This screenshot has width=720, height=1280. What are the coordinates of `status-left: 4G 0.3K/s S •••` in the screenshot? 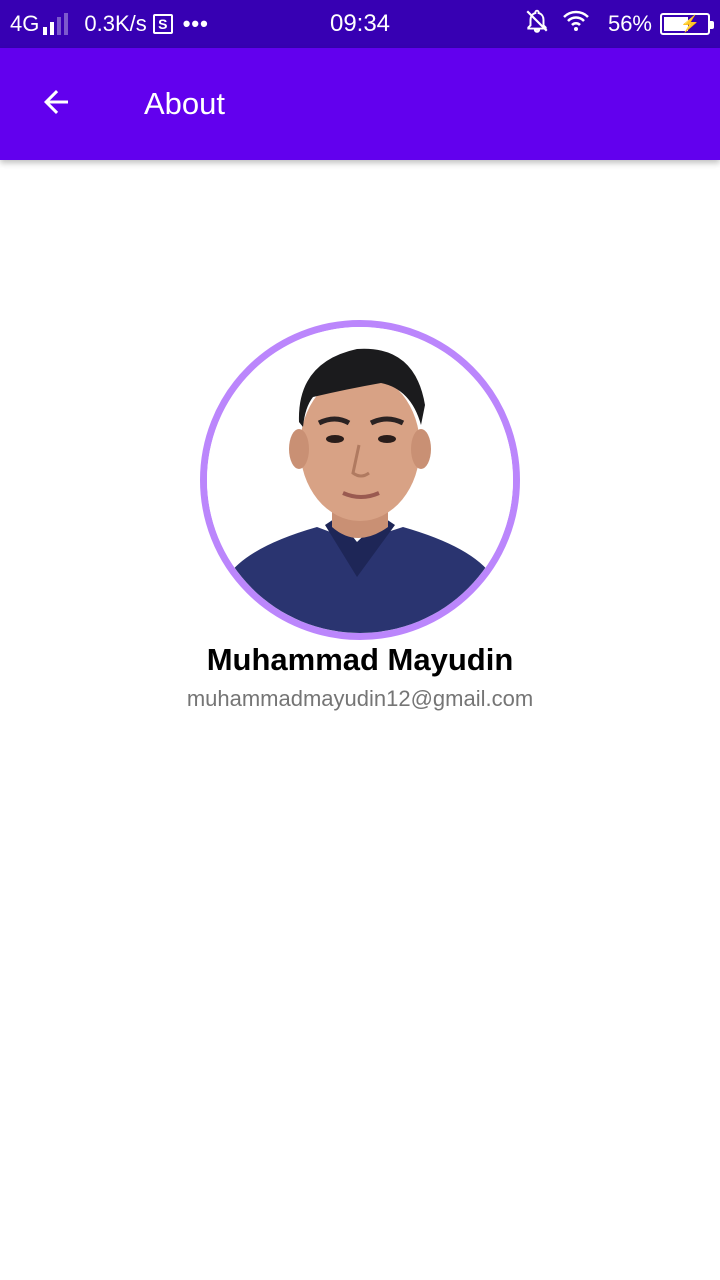 It's located at (109, 24).